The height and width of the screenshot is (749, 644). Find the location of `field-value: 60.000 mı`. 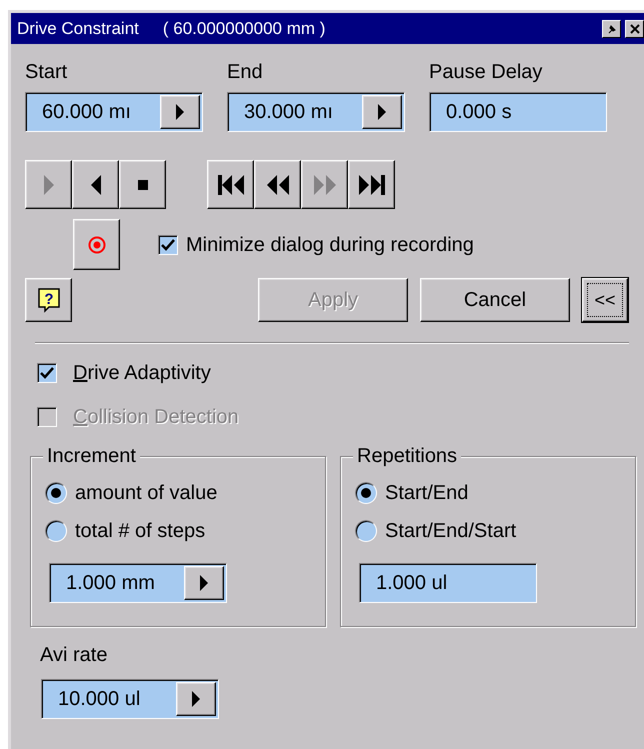

field-value: 60.000 mı is located at coordinates (98, 112).